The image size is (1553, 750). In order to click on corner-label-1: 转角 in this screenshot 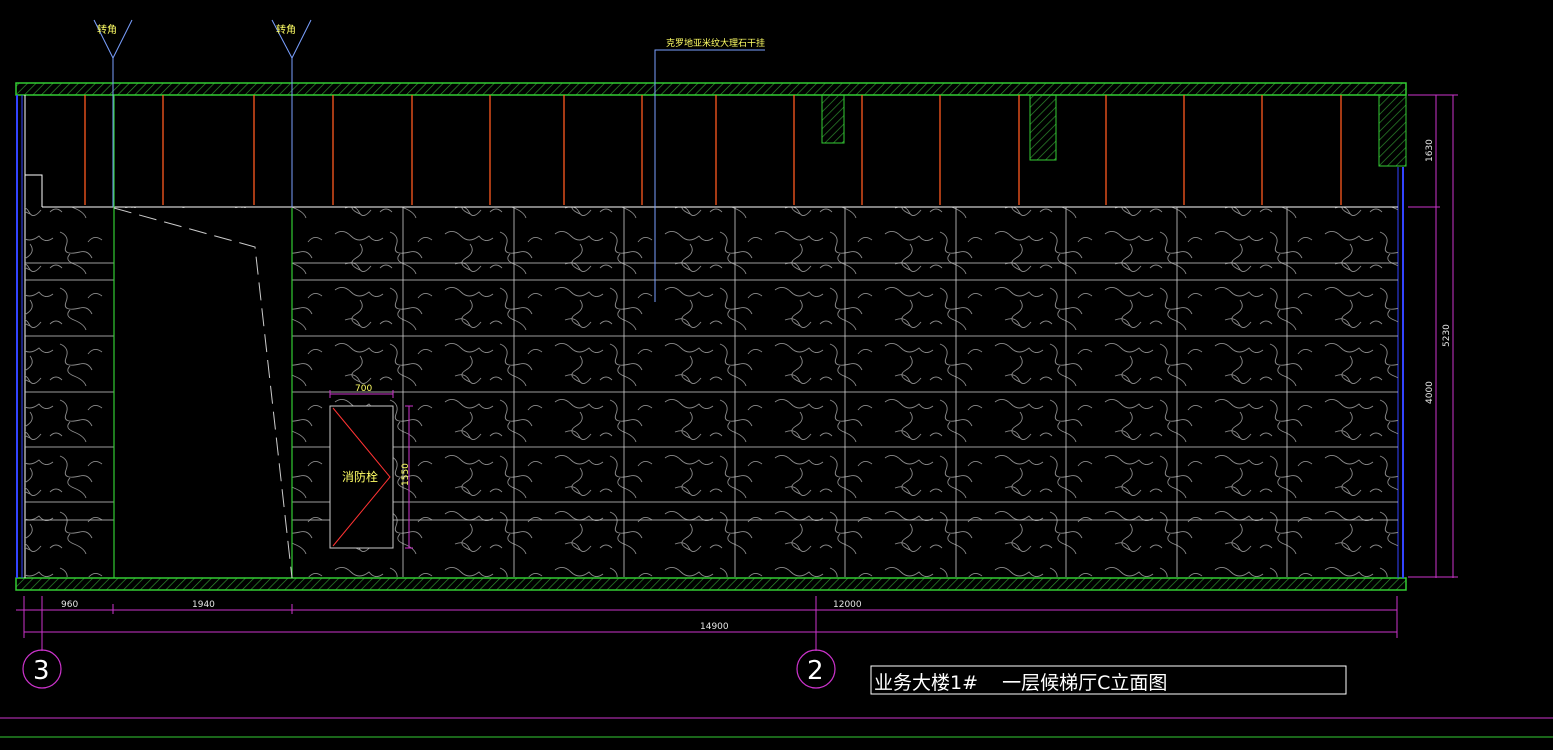, I will do `click(107, 29)`.